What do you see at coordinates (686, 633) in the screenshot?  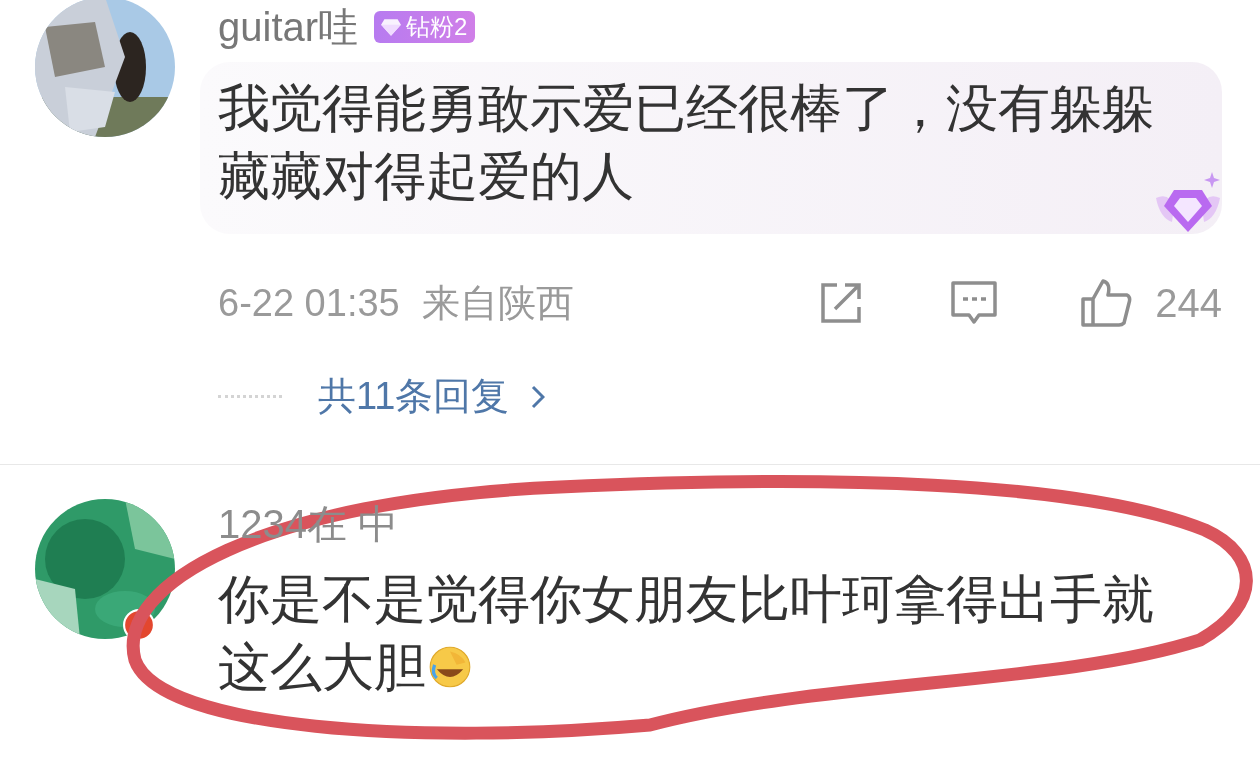 I see `comment-text: 你是不是觉得你女朋友比叶珂拿得出手就这么大胆` at bounding box center [686, 633].